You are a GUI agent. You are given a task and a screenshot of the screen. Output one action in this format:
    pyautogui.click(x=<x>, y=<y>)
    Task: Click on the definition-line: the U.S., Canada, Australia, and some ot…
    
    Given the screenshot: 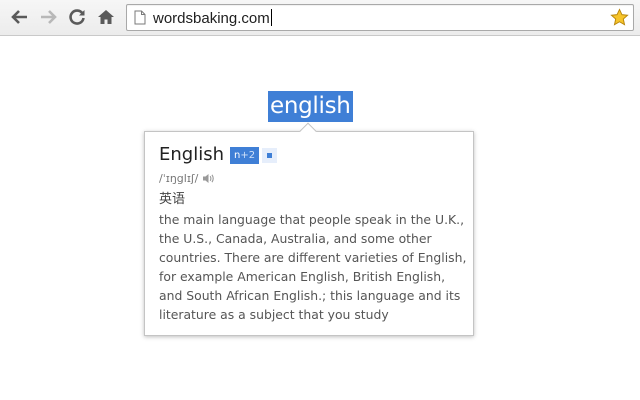 What is the action you would take?
    pyautogui.click(x=295, y=238)
    